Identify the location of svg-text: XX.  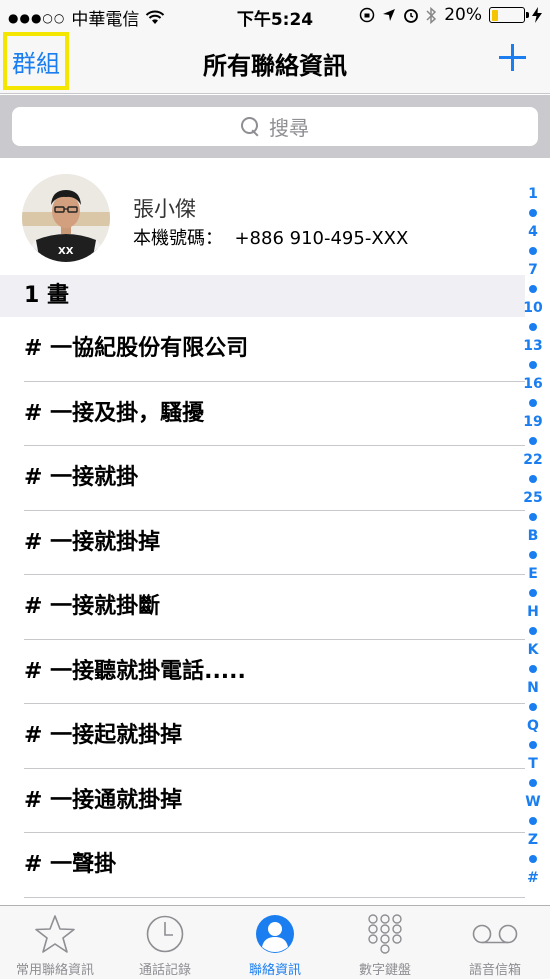
(66, 251).